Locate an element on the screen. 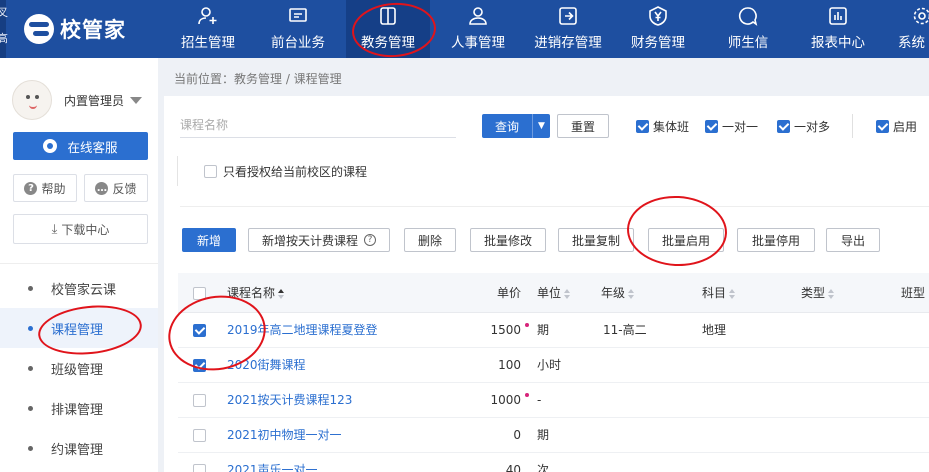 The height and width of the screenshot is (472, 929). table-row: 2021初中物理一对一 0 期 is located at coordinates (553, 435).